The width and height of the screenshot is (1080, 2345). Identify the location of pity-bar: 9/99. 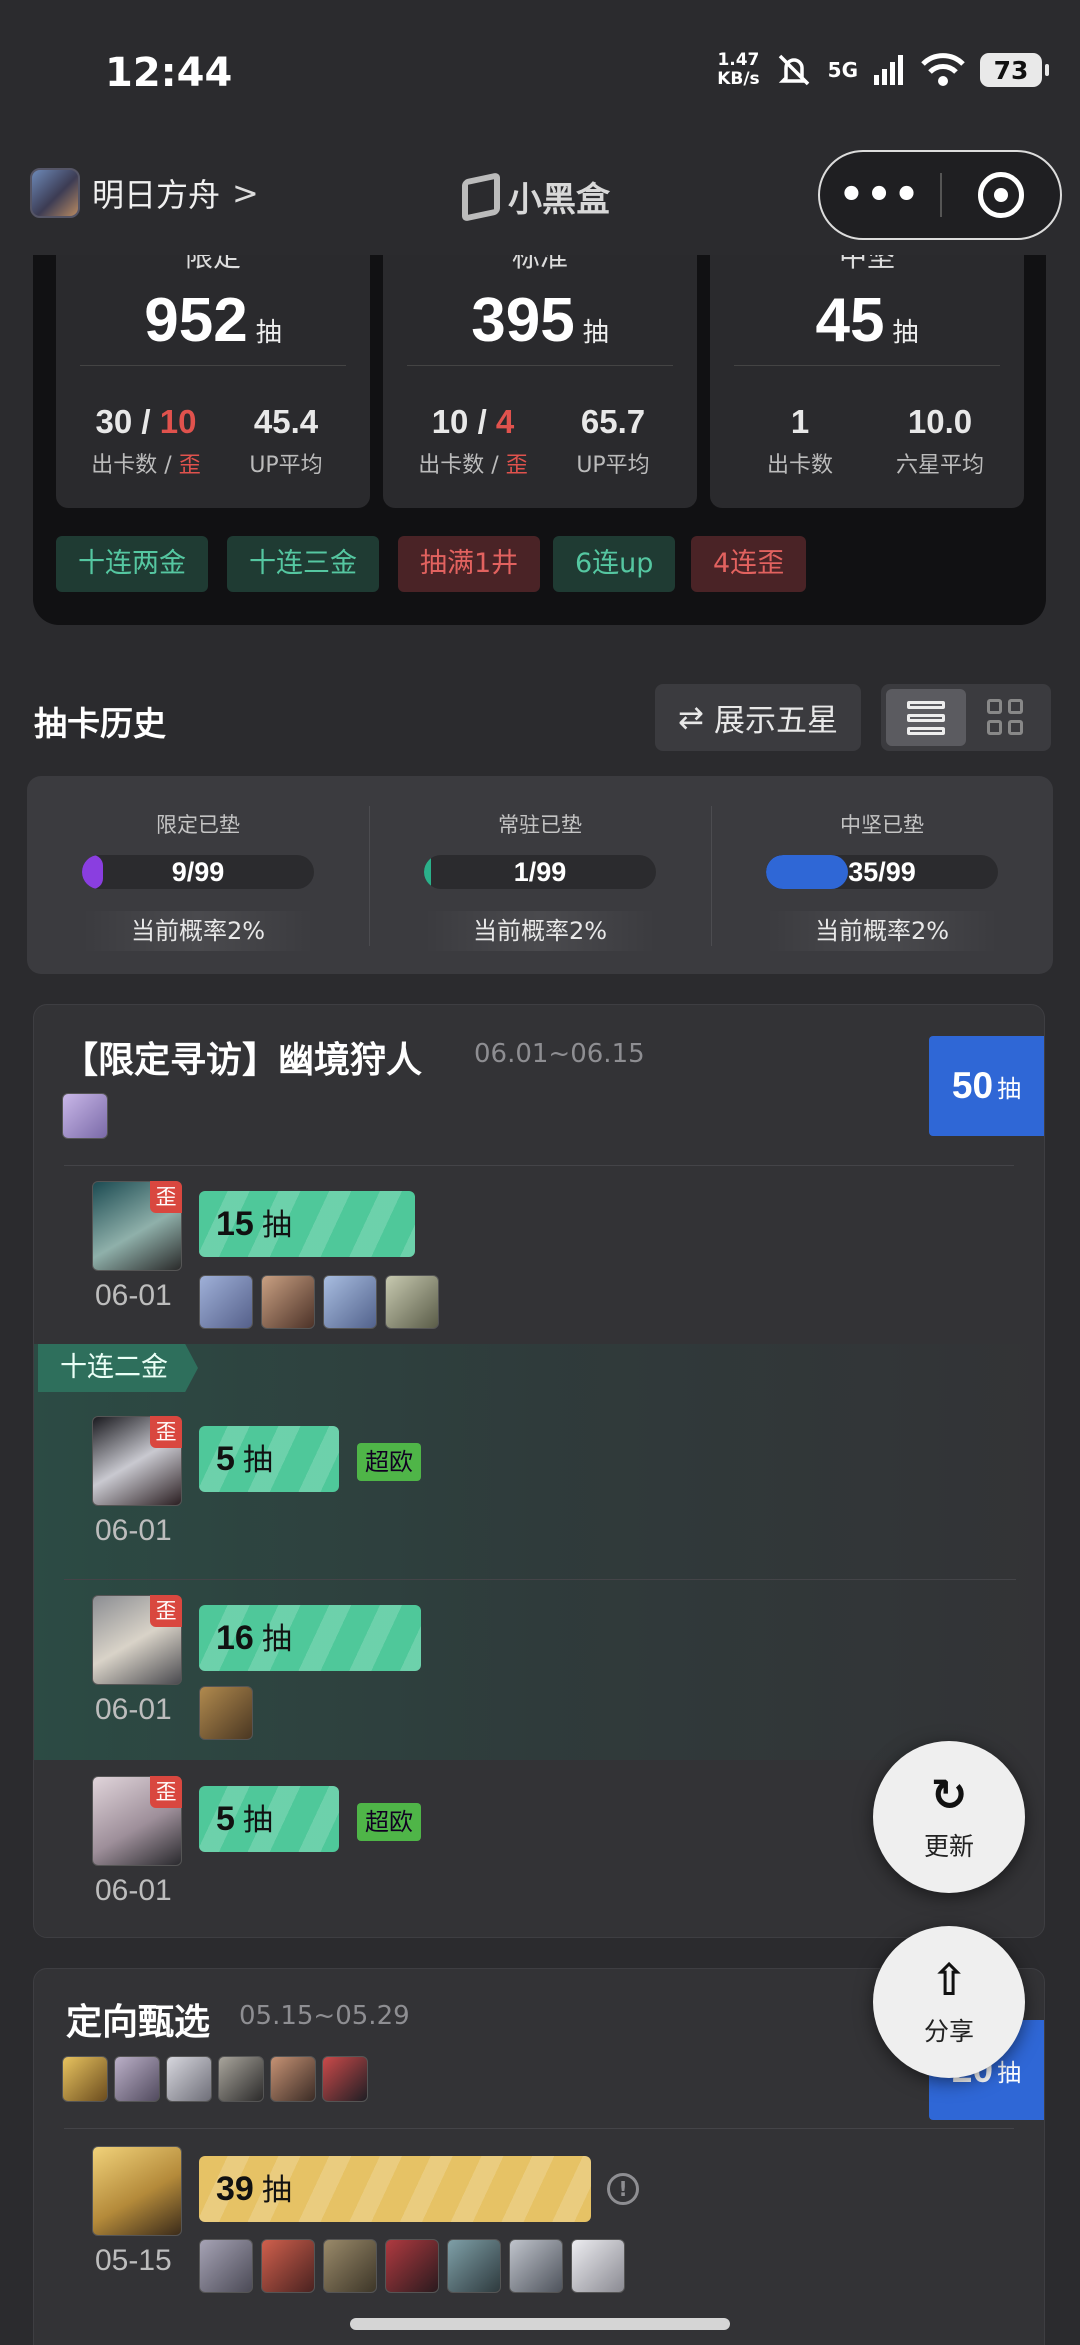
(198, 872).